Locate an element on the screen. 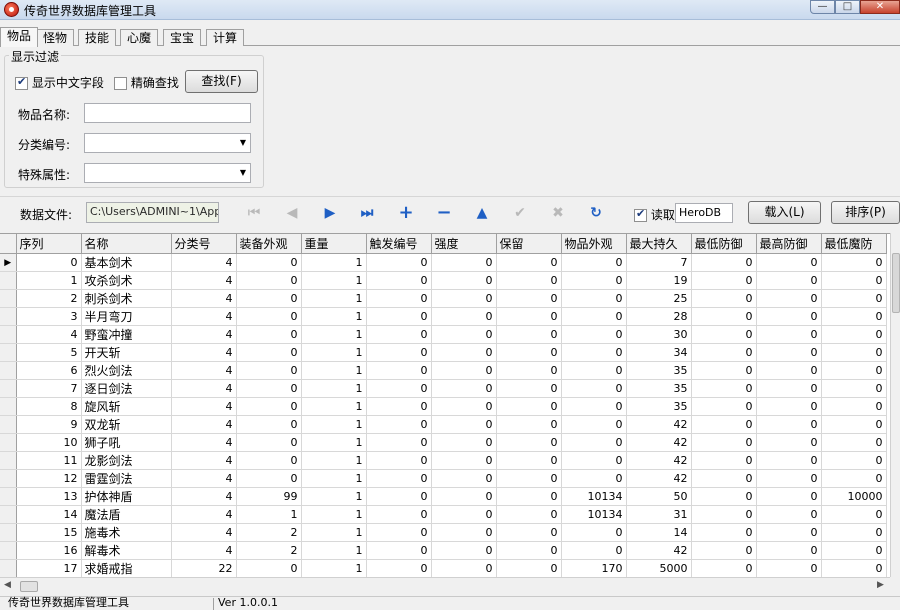 This screenshot has height=610, width=900. table-cell: 龙影剑法 is located at coordinates (126, 460).